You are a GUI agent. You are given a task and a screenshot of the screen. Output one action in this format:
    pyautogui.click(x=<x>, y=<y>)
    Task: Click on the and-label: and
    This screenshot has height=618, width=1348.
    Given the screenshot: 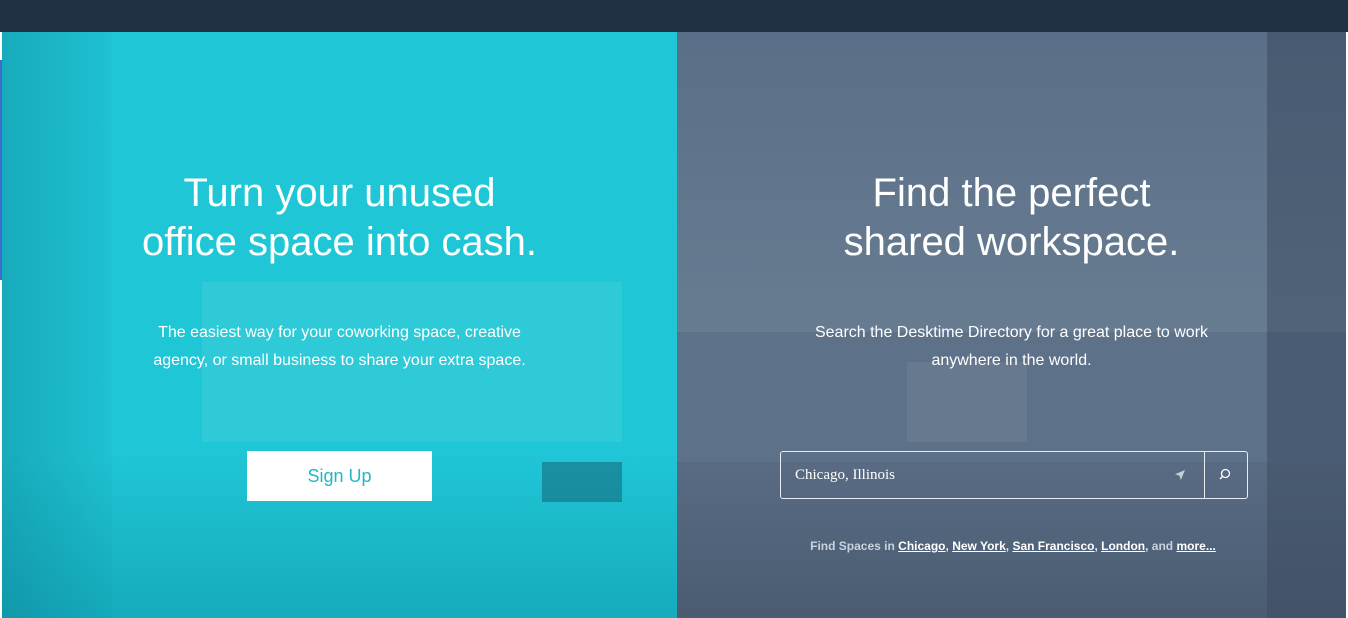 What is the action you would take?
    pyautogui.click(x=1162, y=546)
    